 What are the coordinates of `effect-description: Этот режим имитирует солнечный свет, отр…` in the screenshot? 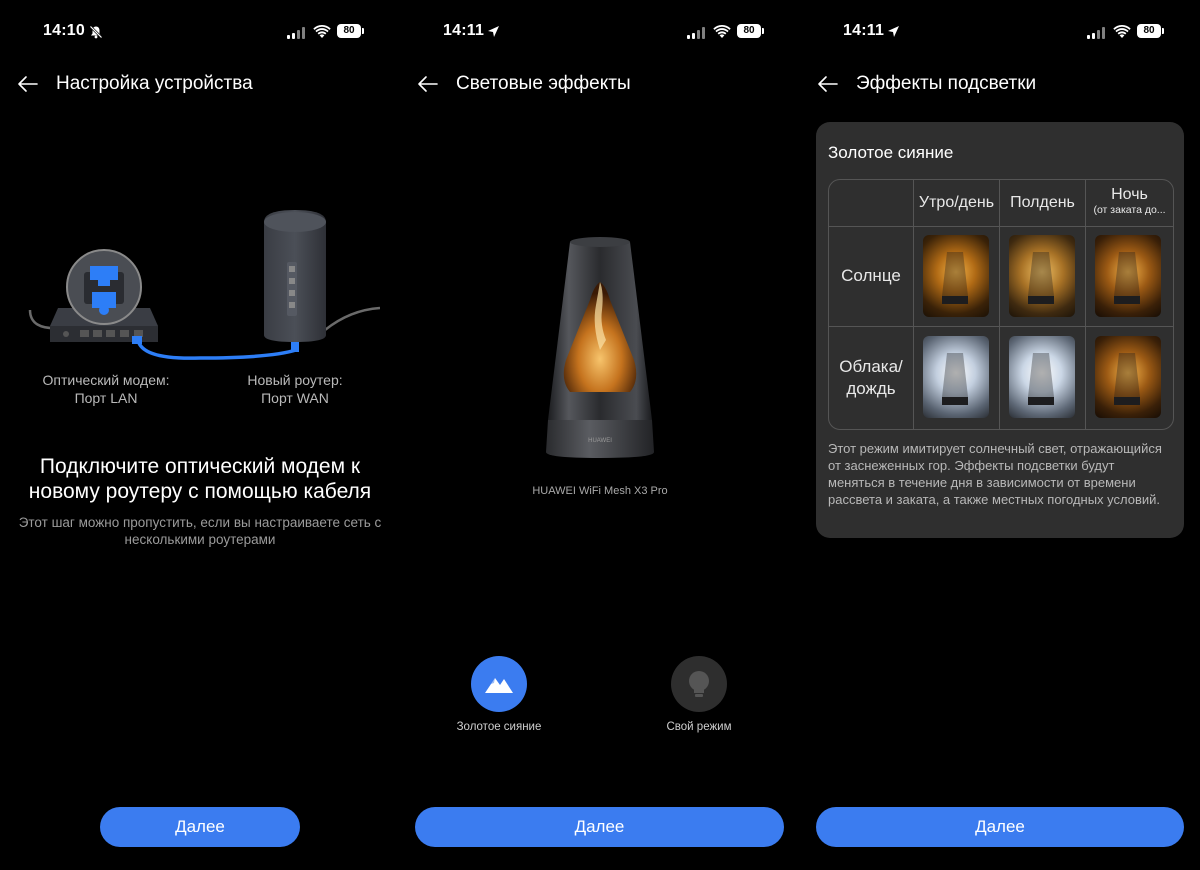 It's located at (995, 474).